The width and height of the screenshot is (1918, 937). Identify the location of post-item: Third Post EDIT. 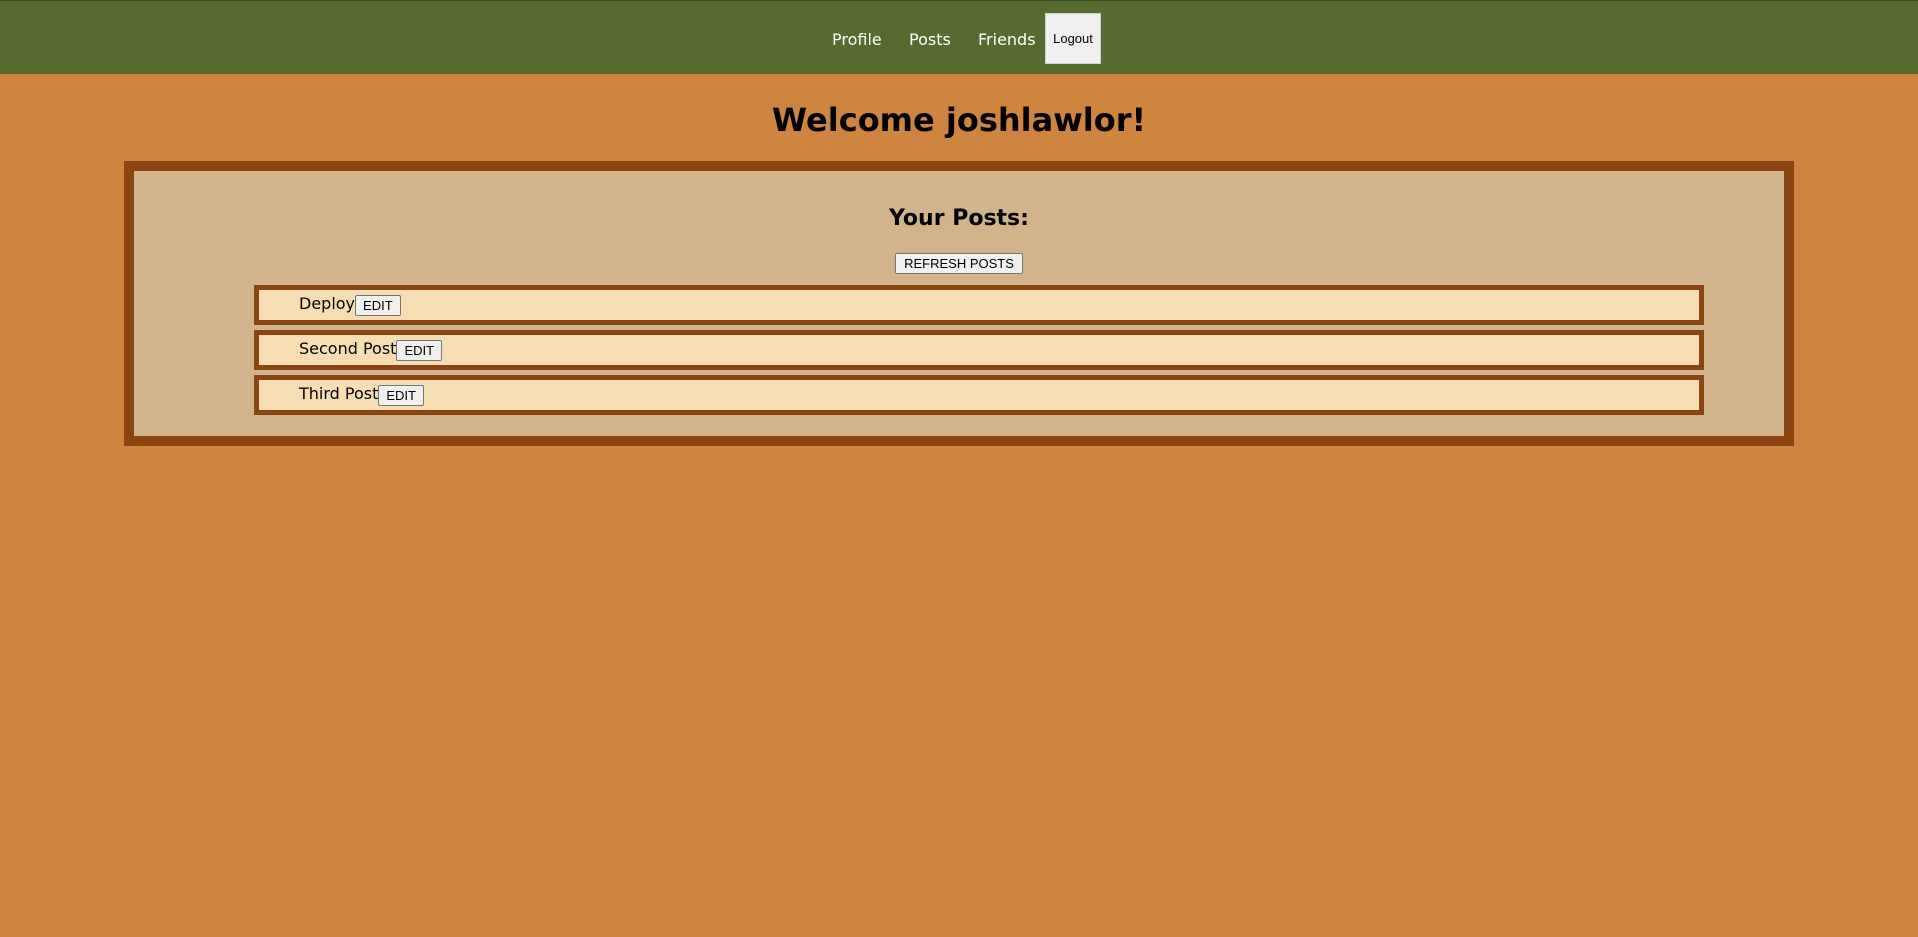
(979, 395).